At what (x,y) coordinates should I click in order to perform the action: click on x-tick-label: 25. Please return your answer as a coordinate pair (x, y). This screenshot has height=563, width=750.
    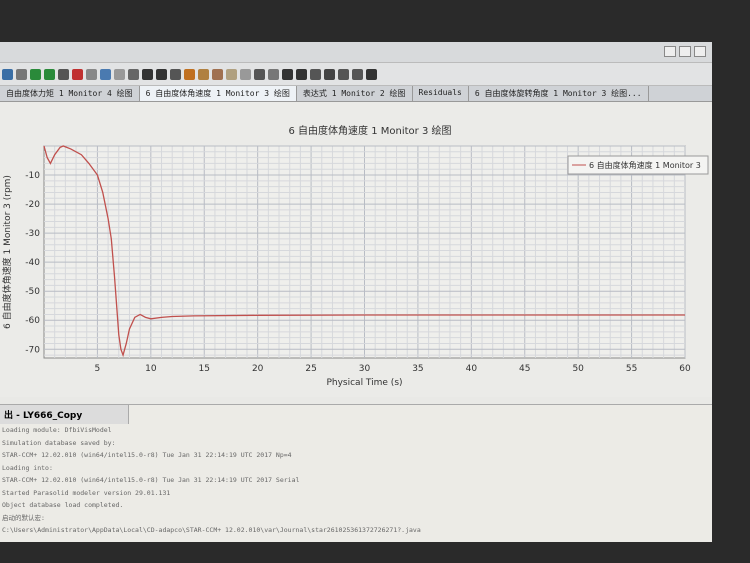
    Looking at the image, I should click on (310, 369).